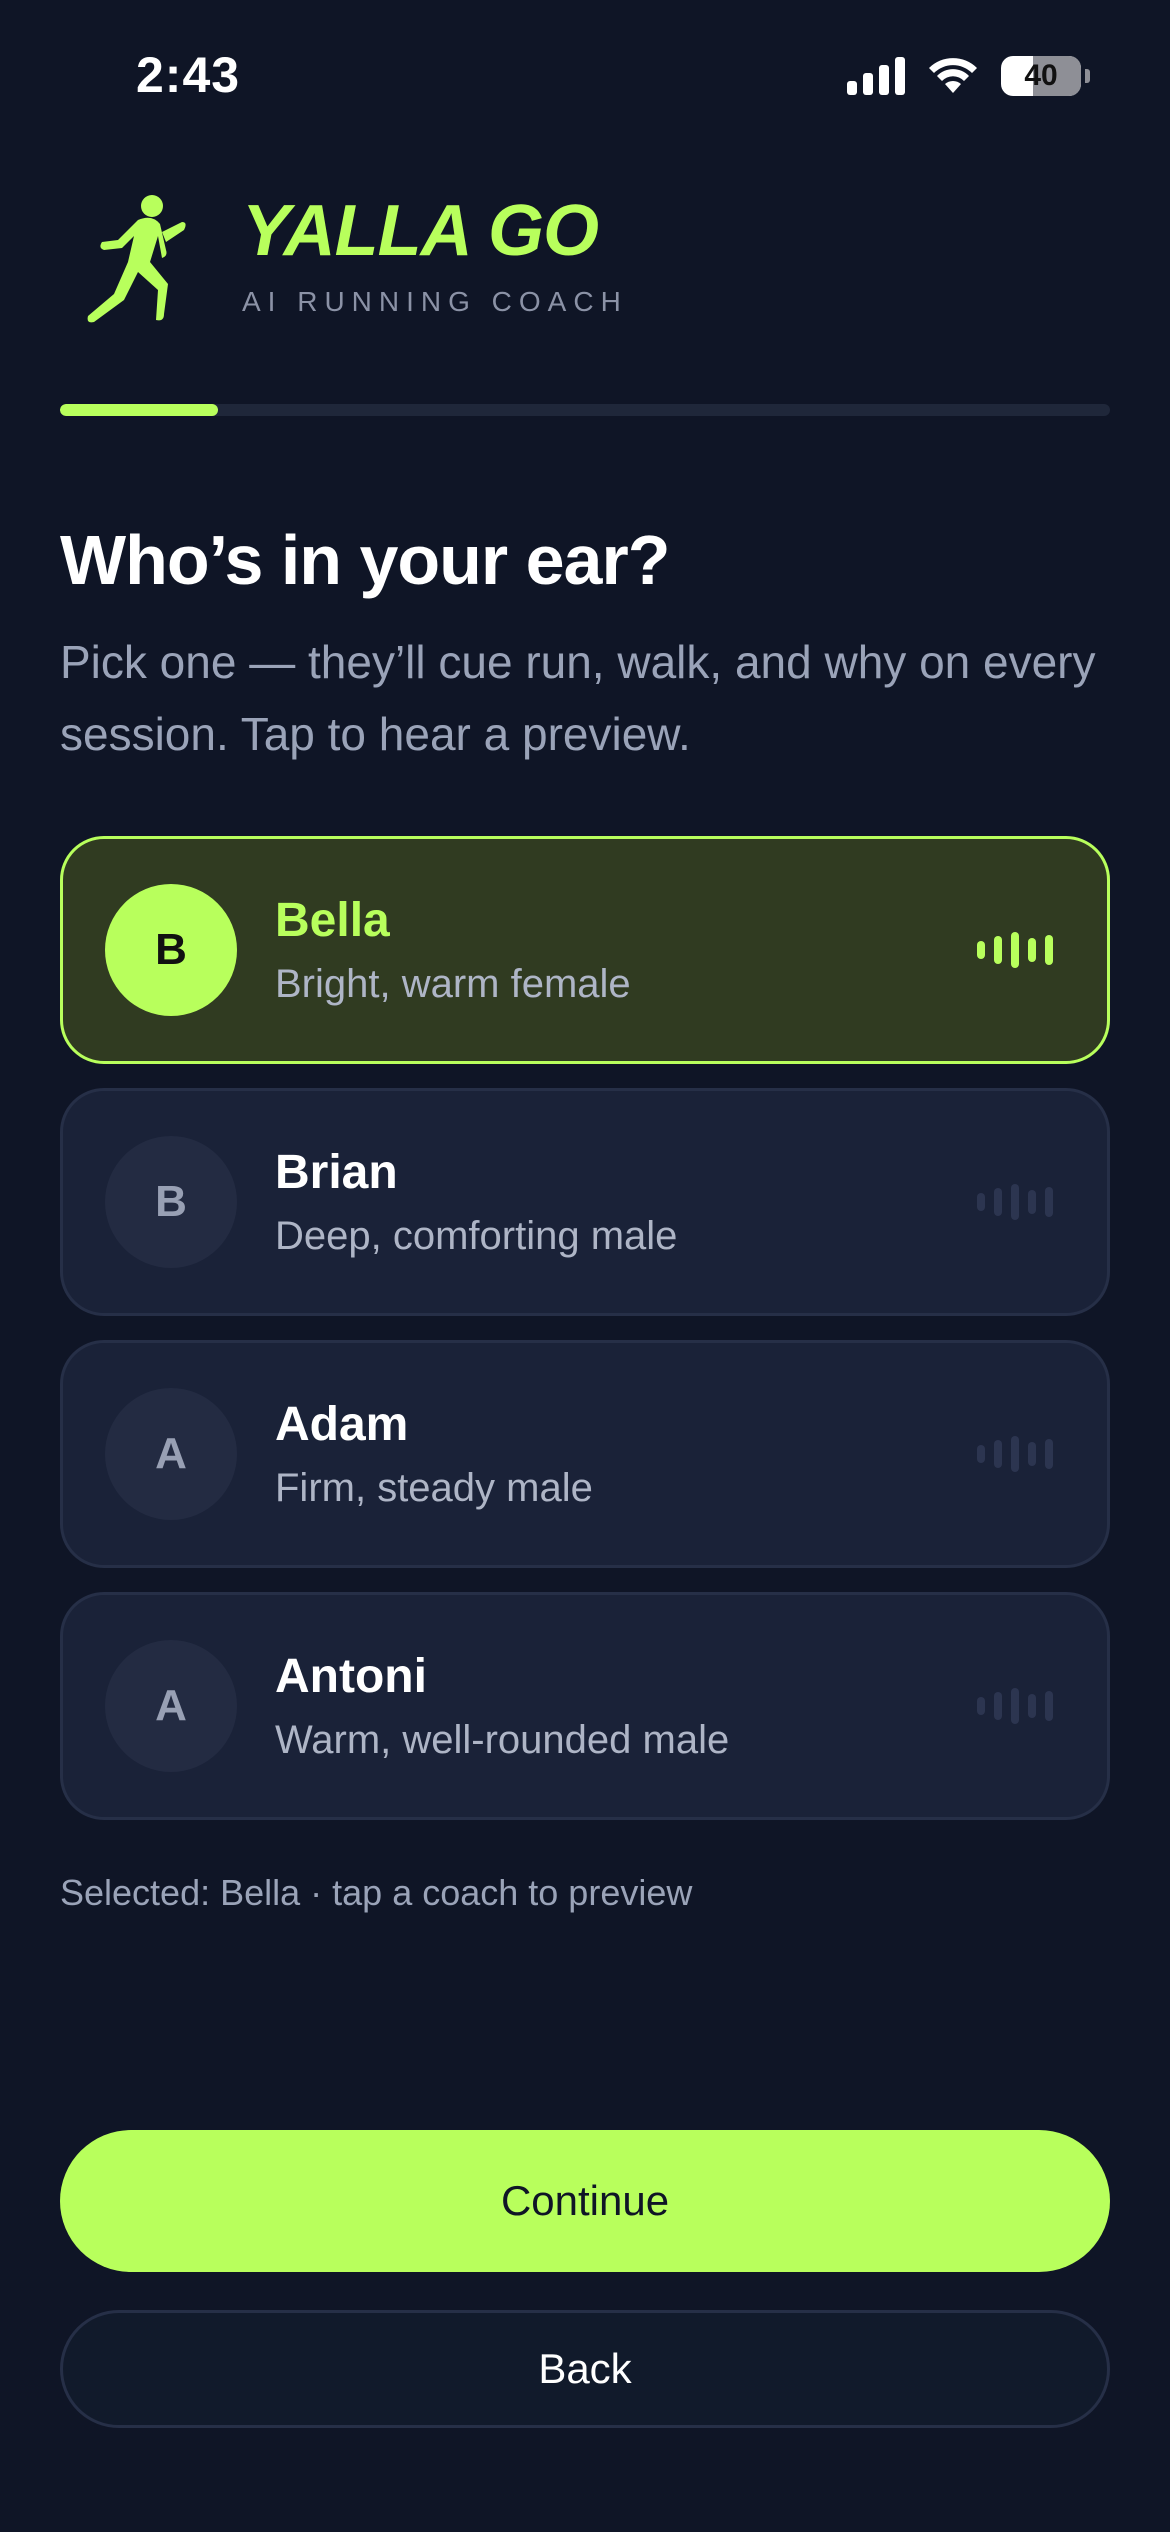 The height and width of the screenshot is (2532, 1170). I want to click on coach-name: Adam, so click(342, 1424).